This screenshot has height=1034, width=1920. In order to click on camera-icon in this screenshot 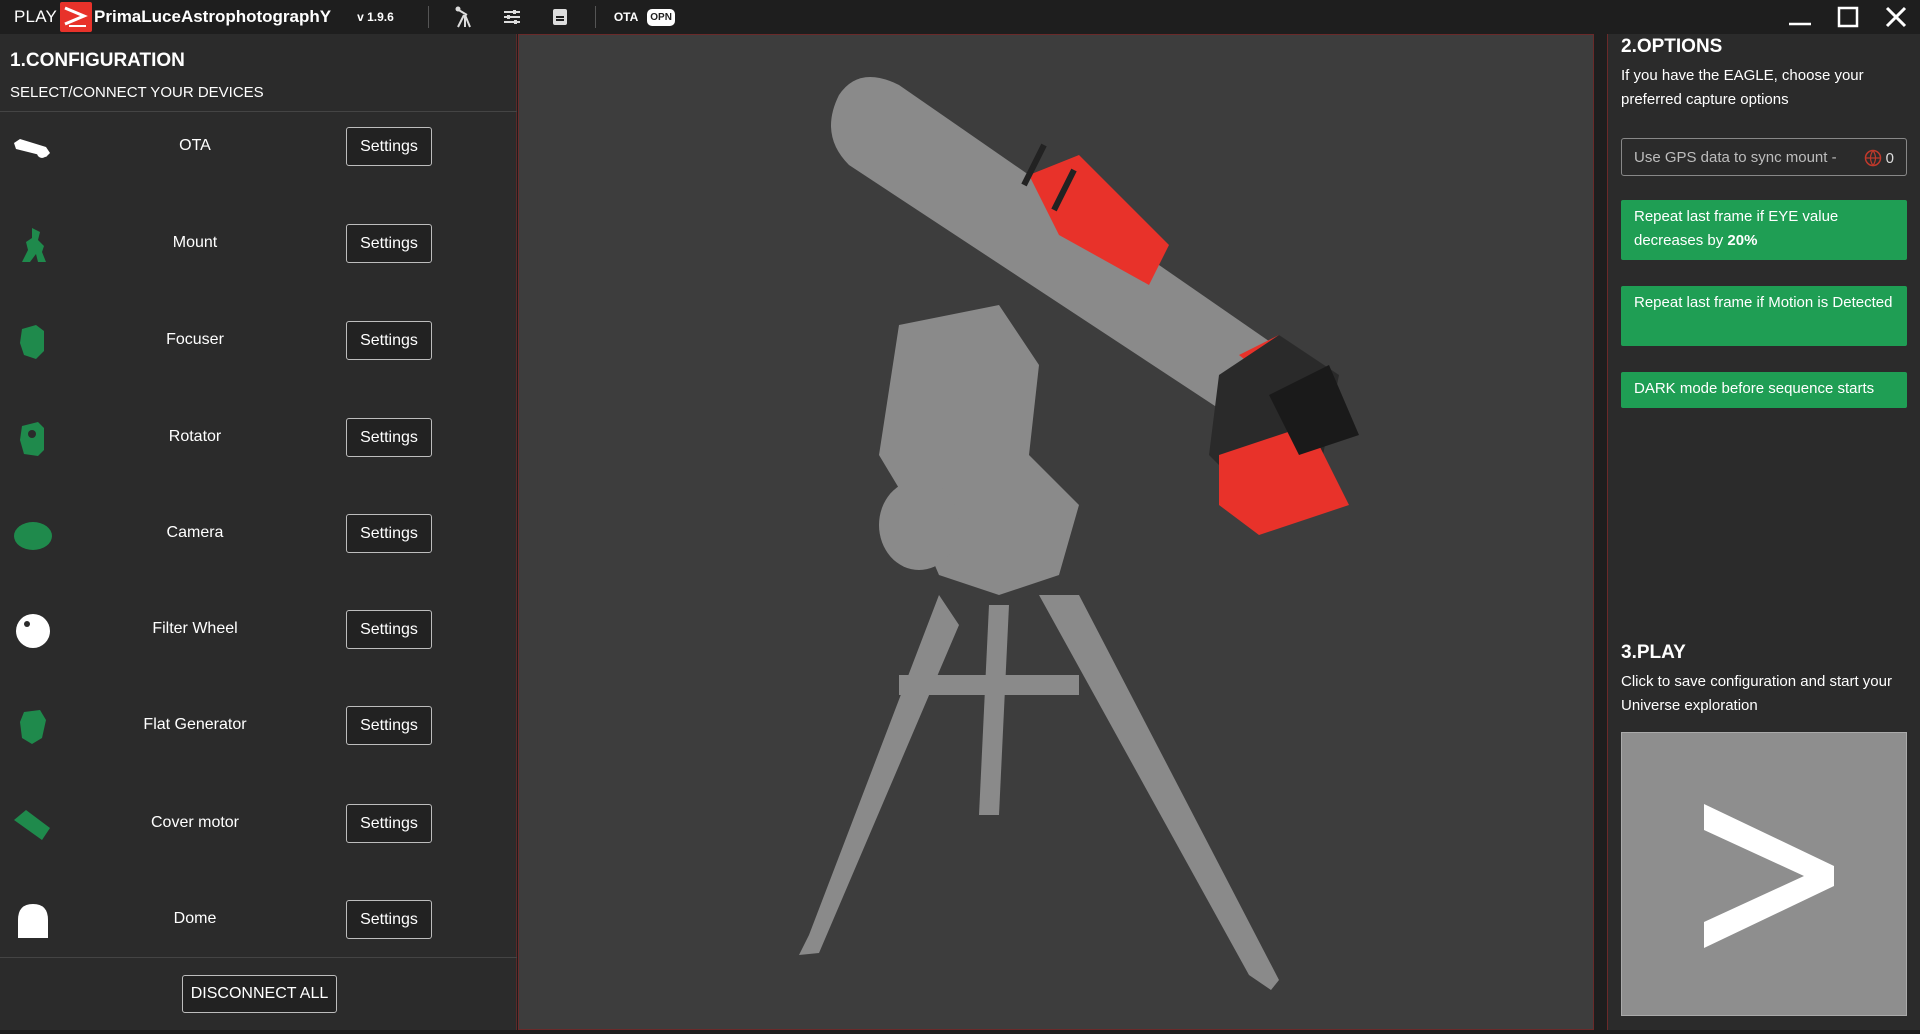, I will do `click(33, 536)`.